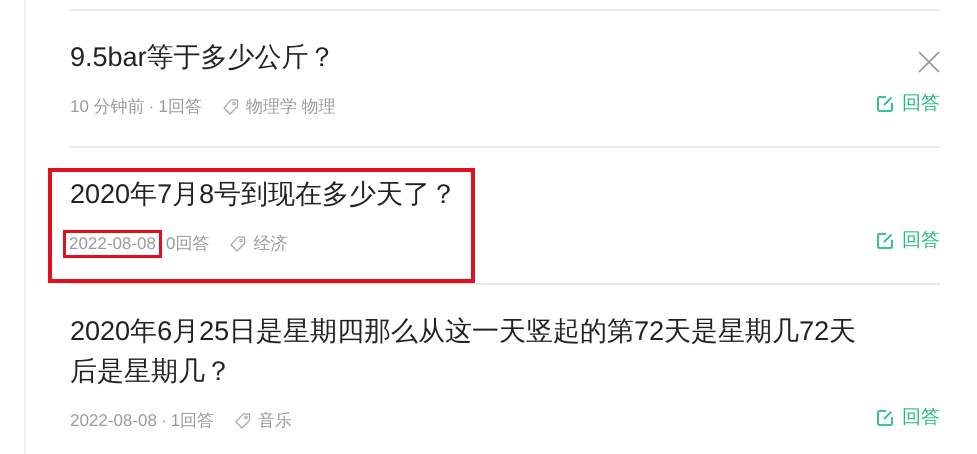  What do you see at coordinates (188, 244) in the screenshot?
I see `answer-count: 0回答` at bounding box center [188, 244].